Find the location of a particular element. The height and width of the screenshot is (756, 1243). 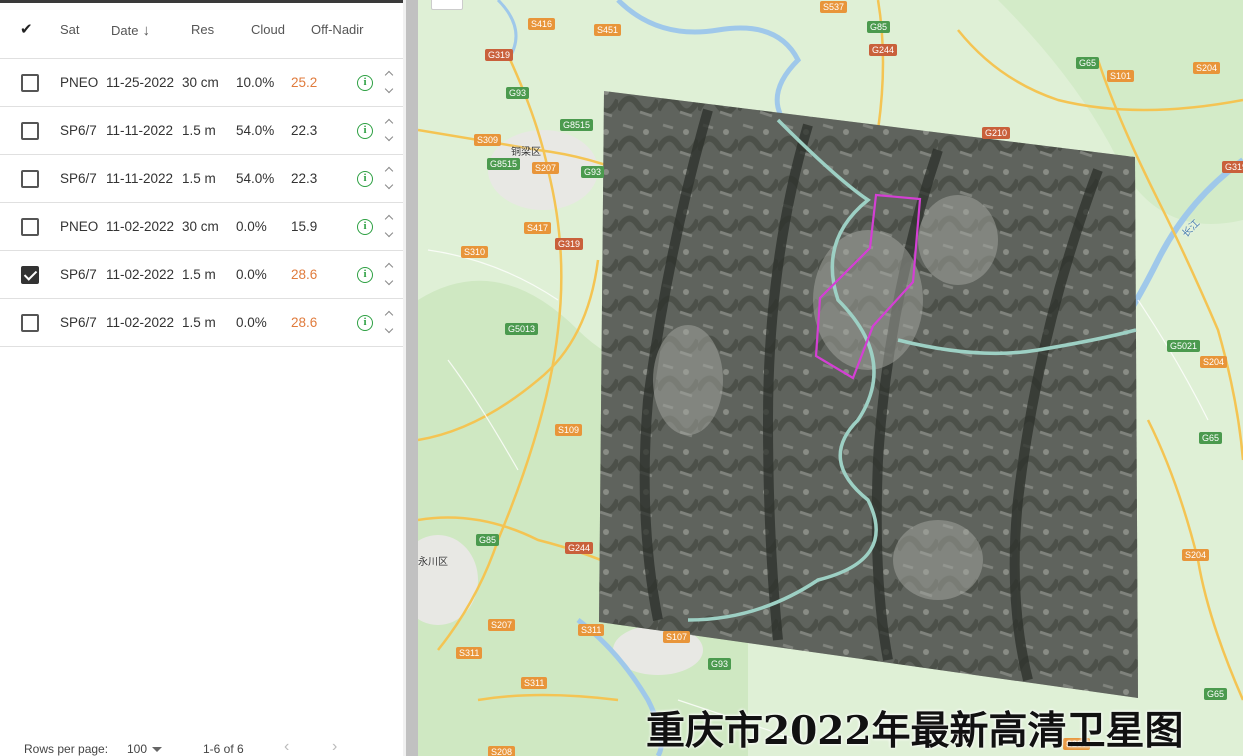

cell-res: 30 cm is located at coordinates (200, 82).